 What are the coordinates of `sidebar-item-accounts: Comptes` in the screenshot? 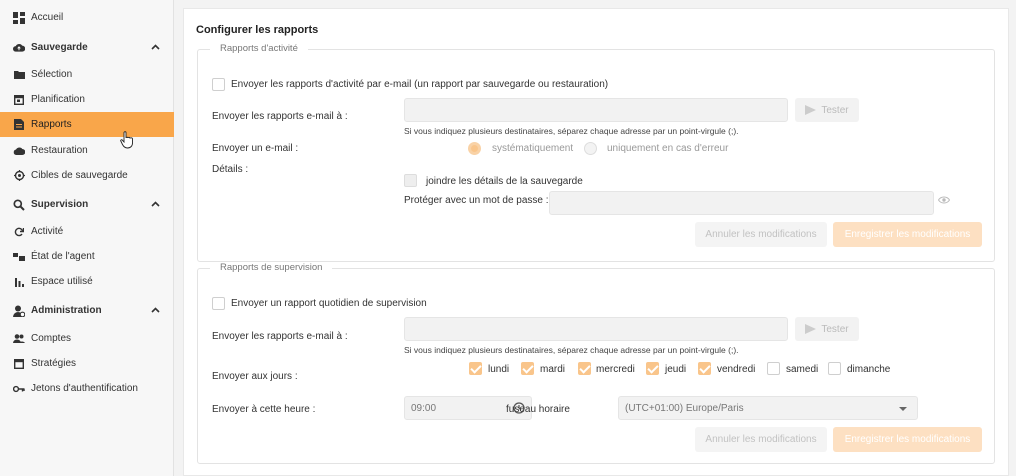 It's located at (87, 338).